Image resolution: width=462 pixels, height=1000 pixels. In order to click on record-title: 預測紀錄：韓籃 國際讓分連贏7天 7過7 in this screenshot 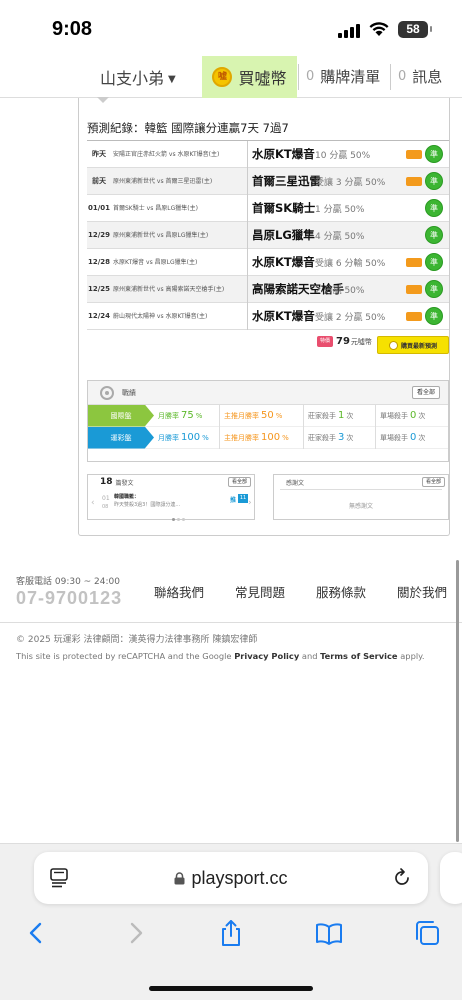, I will do `click(188, 128)`.